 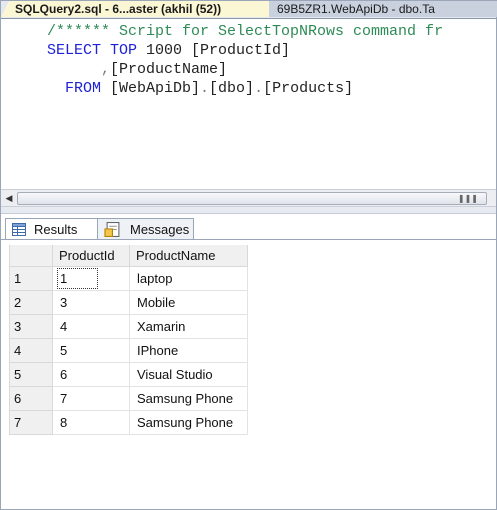 What do you see at coordinates (31, 326) in the screenshot?
I see `row-number: 3` at bounding box center [31, 326].